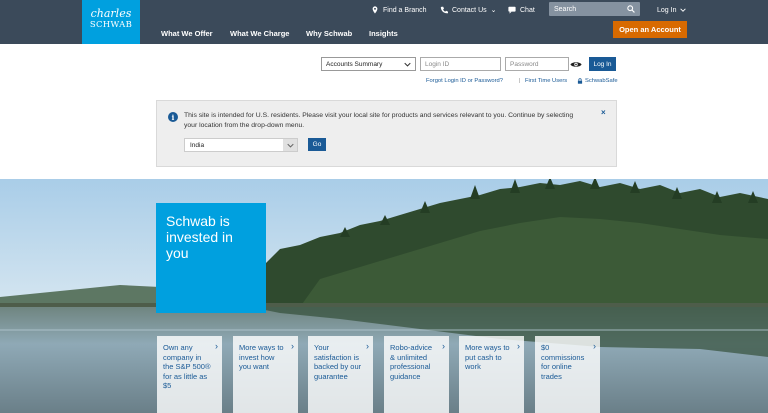 The height and width of the screenshot is (413, 768). I want to click on find-branch-label: Find a Branch, so click(405, 10).